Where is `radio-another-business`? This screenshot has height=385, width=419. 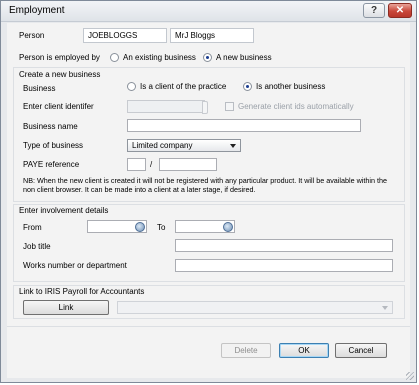
radio-another-business is located at coordinates (247, 86).